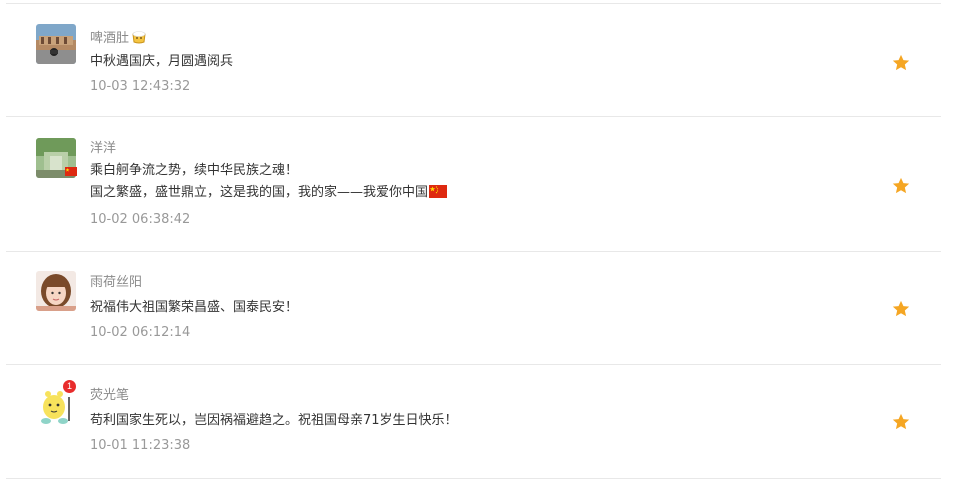 The height and width of the screenshot is (498, 957). I want to click on username: 荧光笔, so click(485, 396).